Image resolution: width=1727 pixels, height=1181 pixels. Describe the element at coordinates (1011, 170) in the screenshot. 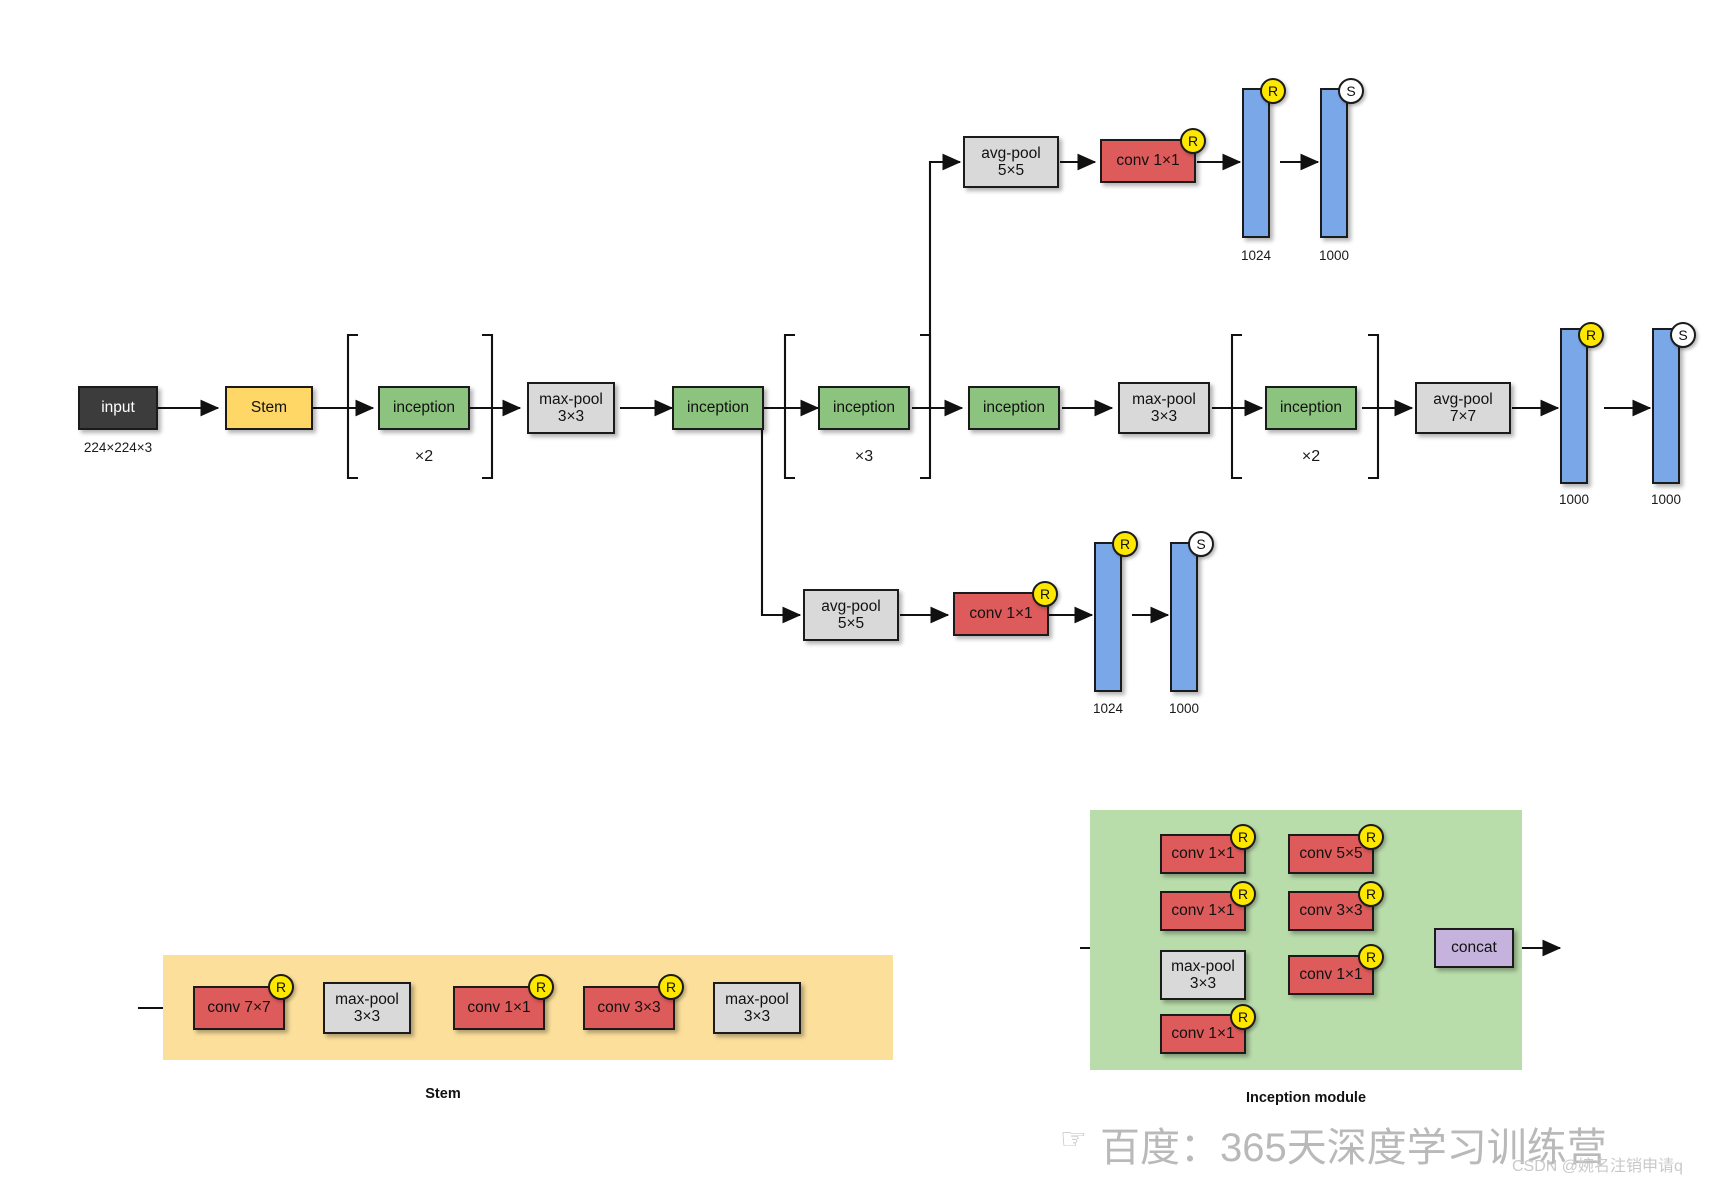

I see `node-aux-top-avgpool-line2: 5×5` at that location.